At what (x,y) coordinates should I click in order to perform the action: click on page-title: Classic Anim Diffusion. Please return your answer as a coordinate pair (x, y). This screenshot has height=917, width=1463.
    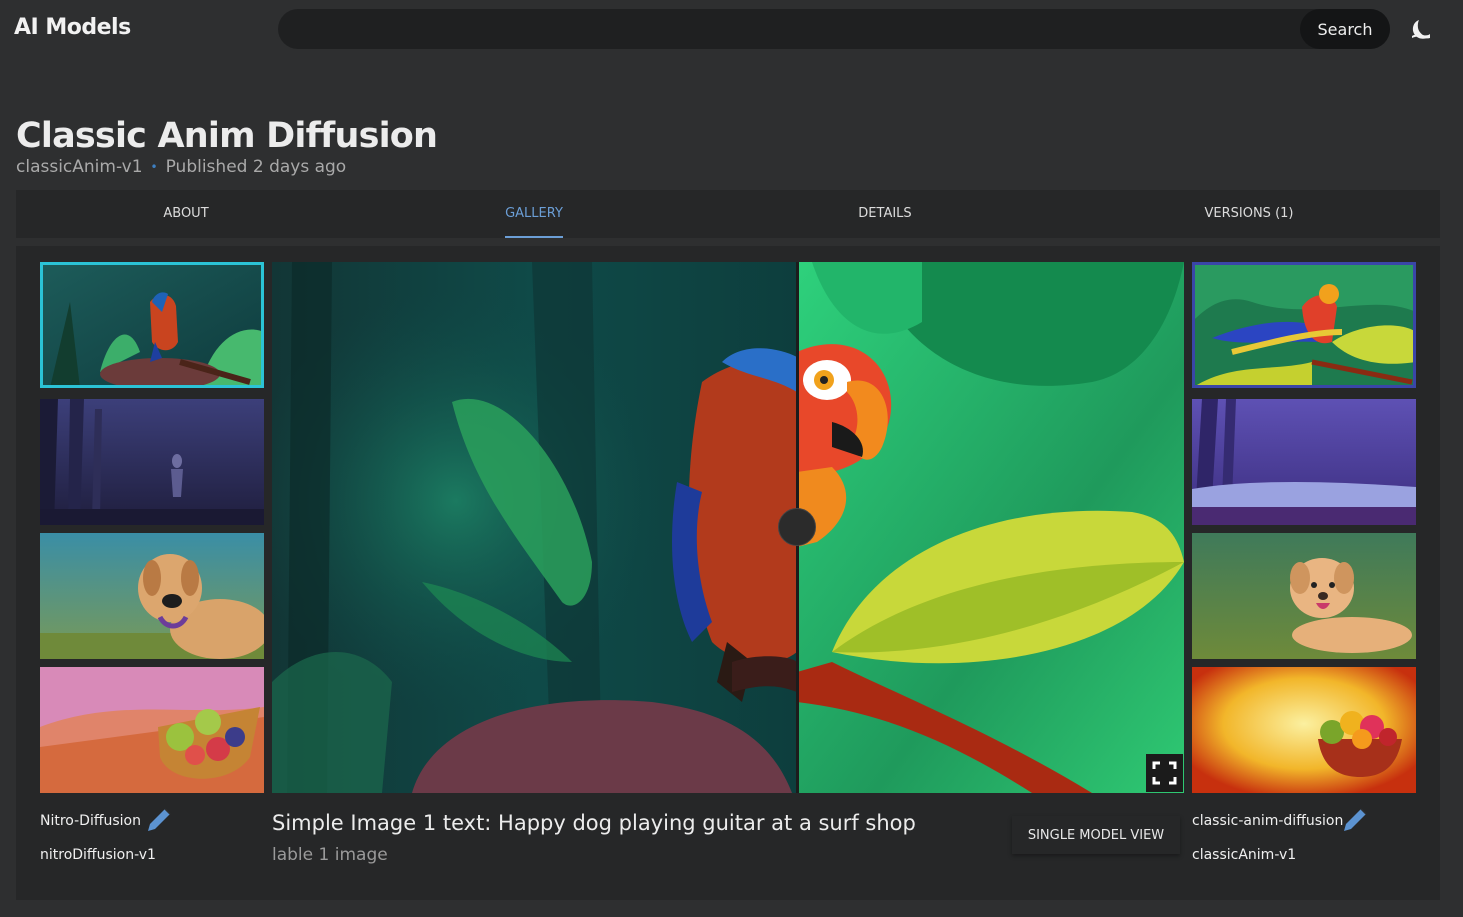
    Looking at the image, I should click on (227, 136).